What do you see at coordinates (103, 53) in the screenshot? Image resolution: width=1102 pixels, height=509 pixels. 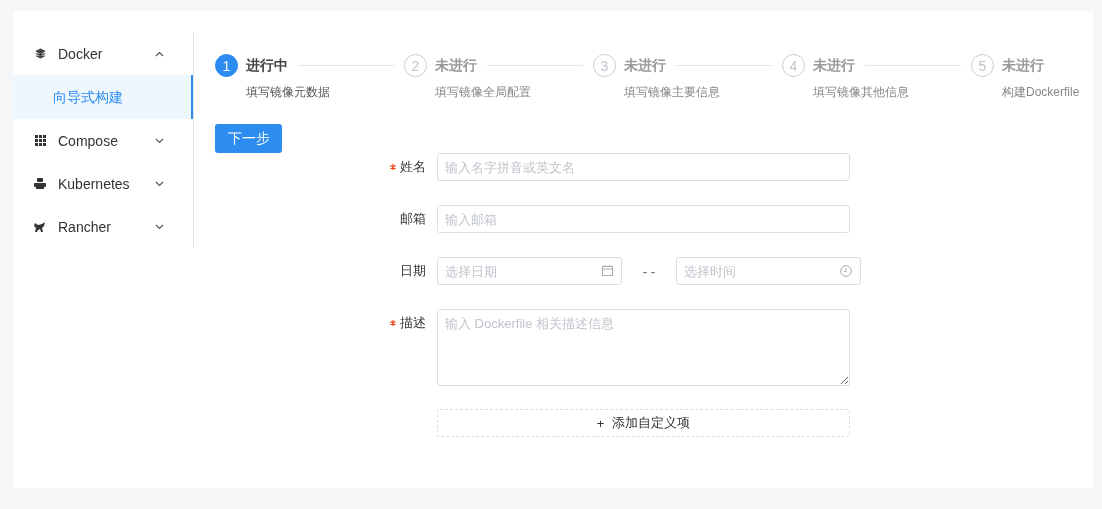 I see `sidebar-item: Docker` at bounding box center [103, 53].